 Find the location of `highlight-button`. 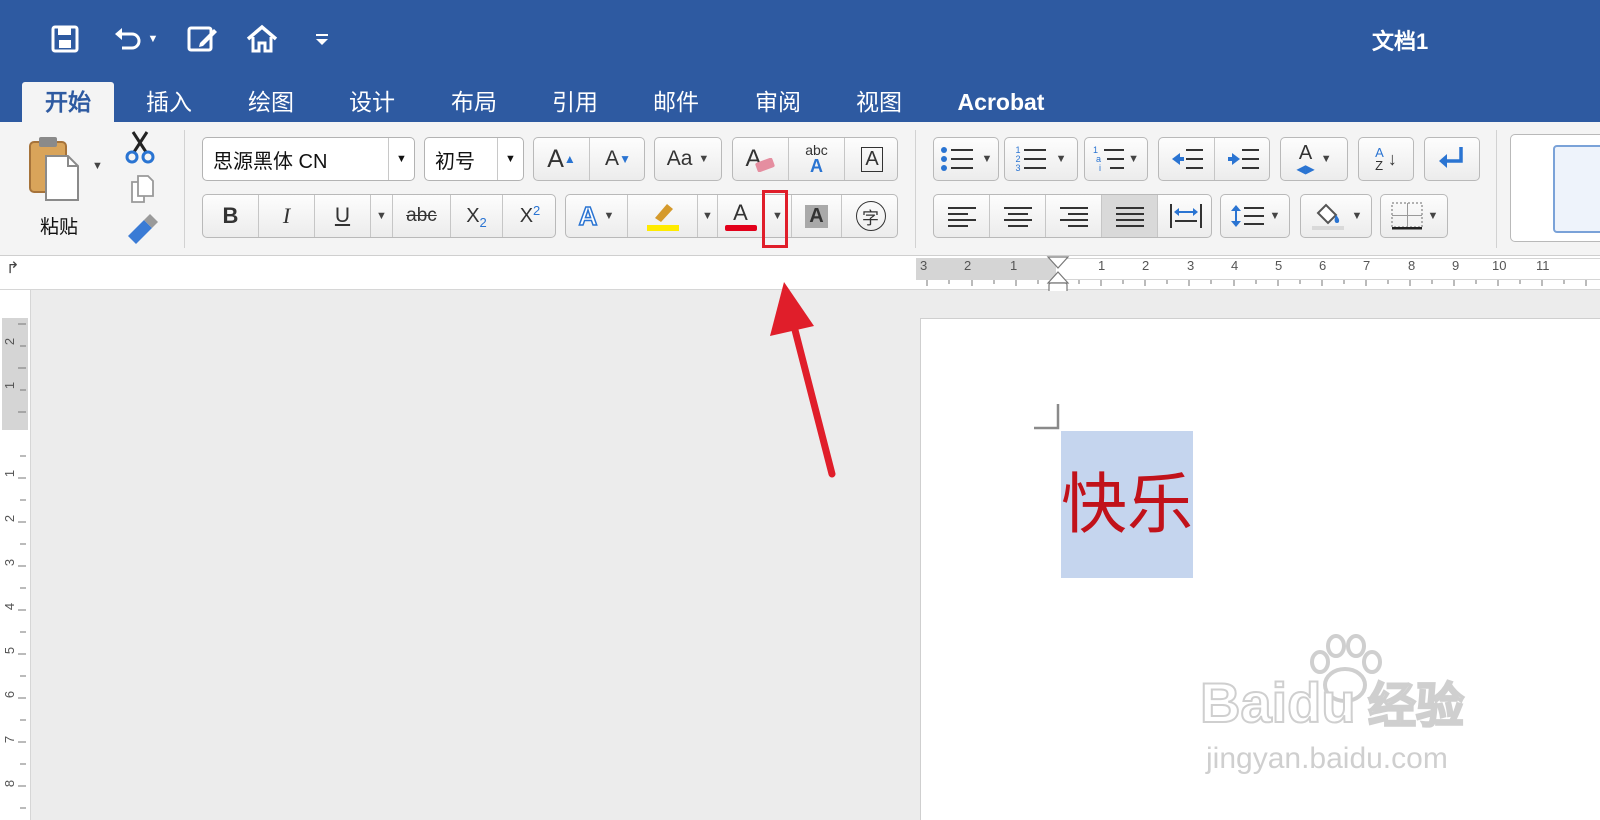

highlight-button is located at coordinates (663, 216).